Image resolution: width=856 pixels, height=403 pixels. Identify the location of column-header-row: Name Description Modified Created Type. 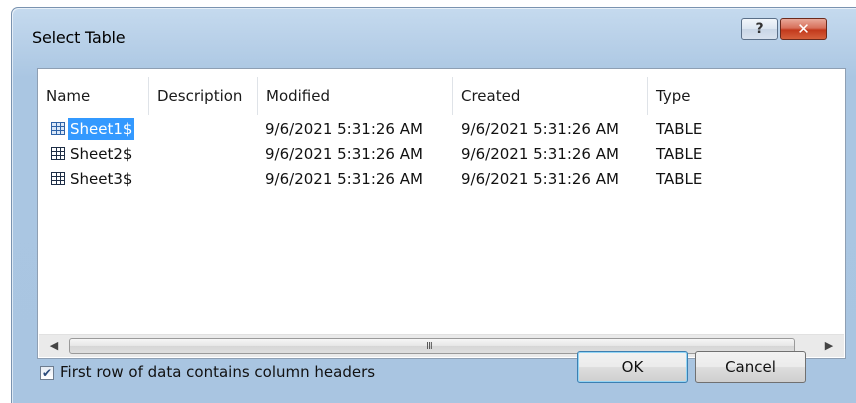
(441, 96).